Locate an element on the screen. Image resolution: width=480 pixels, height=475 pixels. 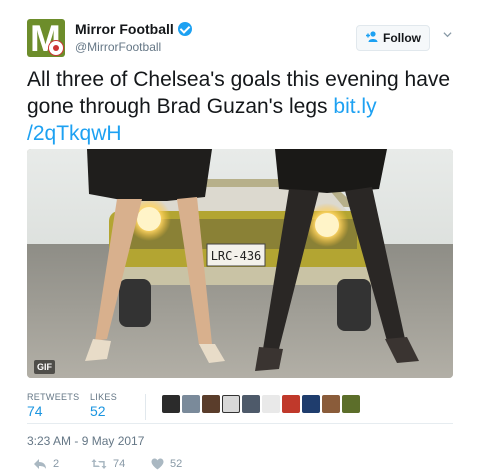
separator is located at coordinates (240, 423).